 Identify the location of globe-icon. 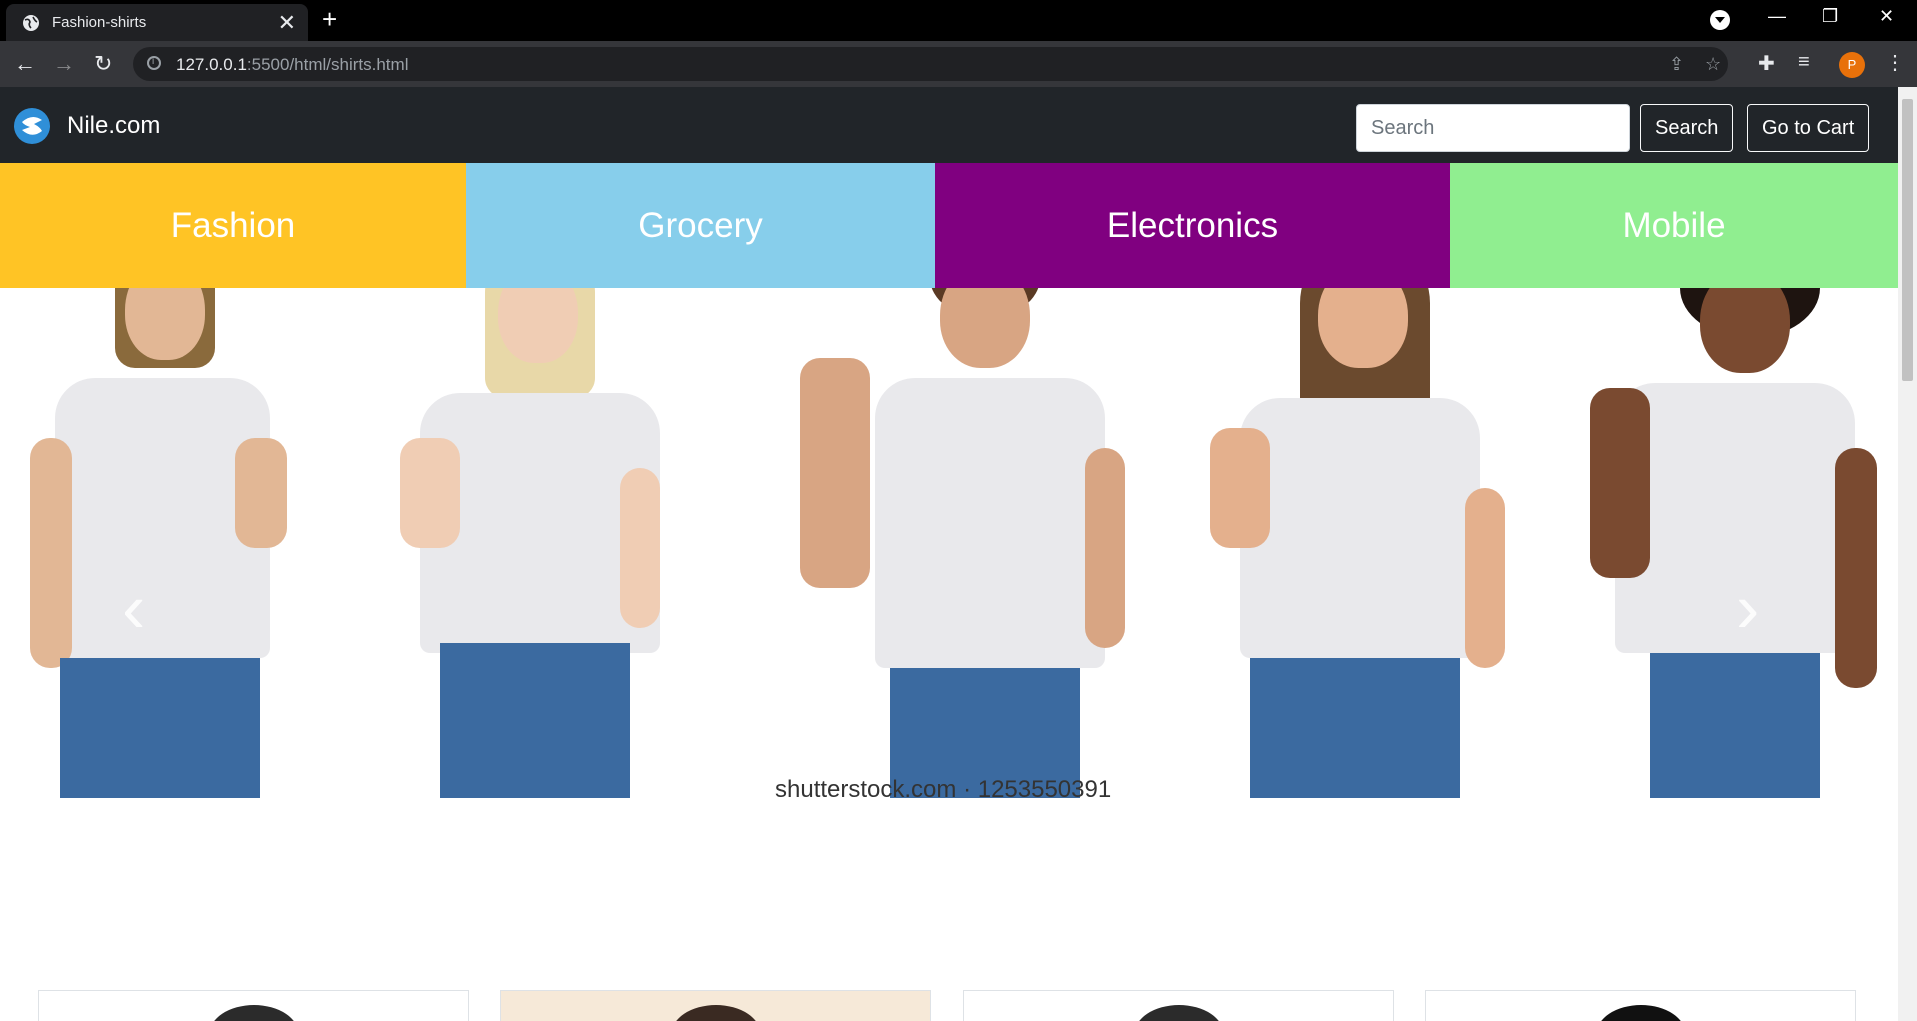
(31, 23).